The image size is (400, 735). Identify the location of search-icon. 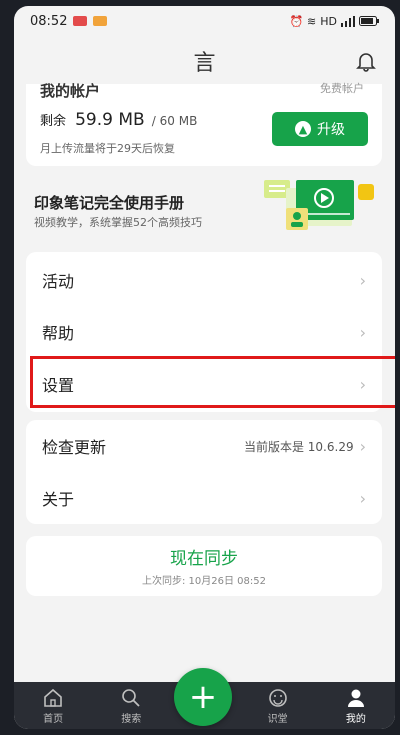
(131, 698).